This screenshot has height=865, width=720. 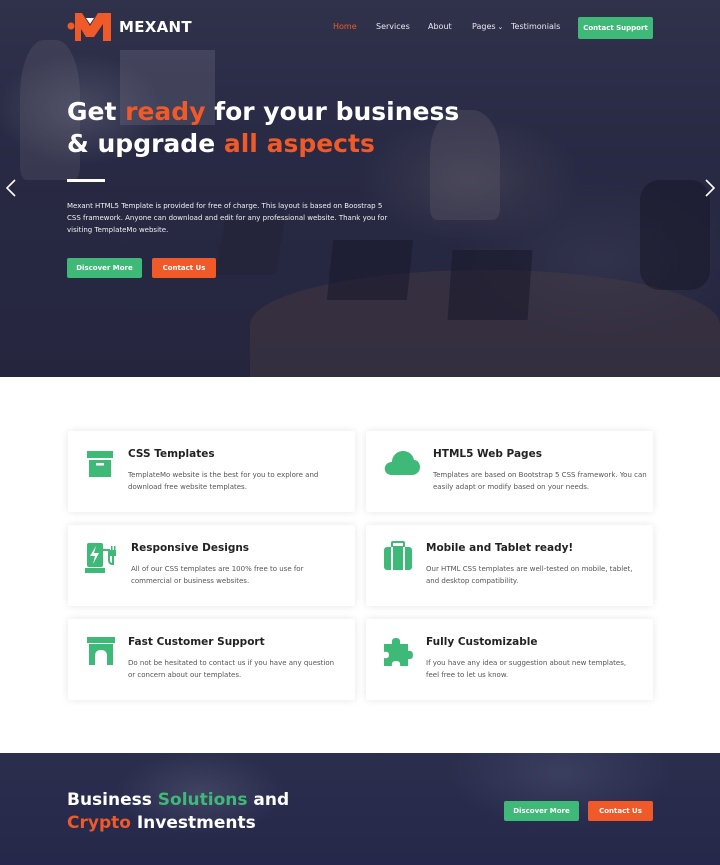 I want to click on feature-title: HTML5 Web Pages, so click(x=487, y=454).